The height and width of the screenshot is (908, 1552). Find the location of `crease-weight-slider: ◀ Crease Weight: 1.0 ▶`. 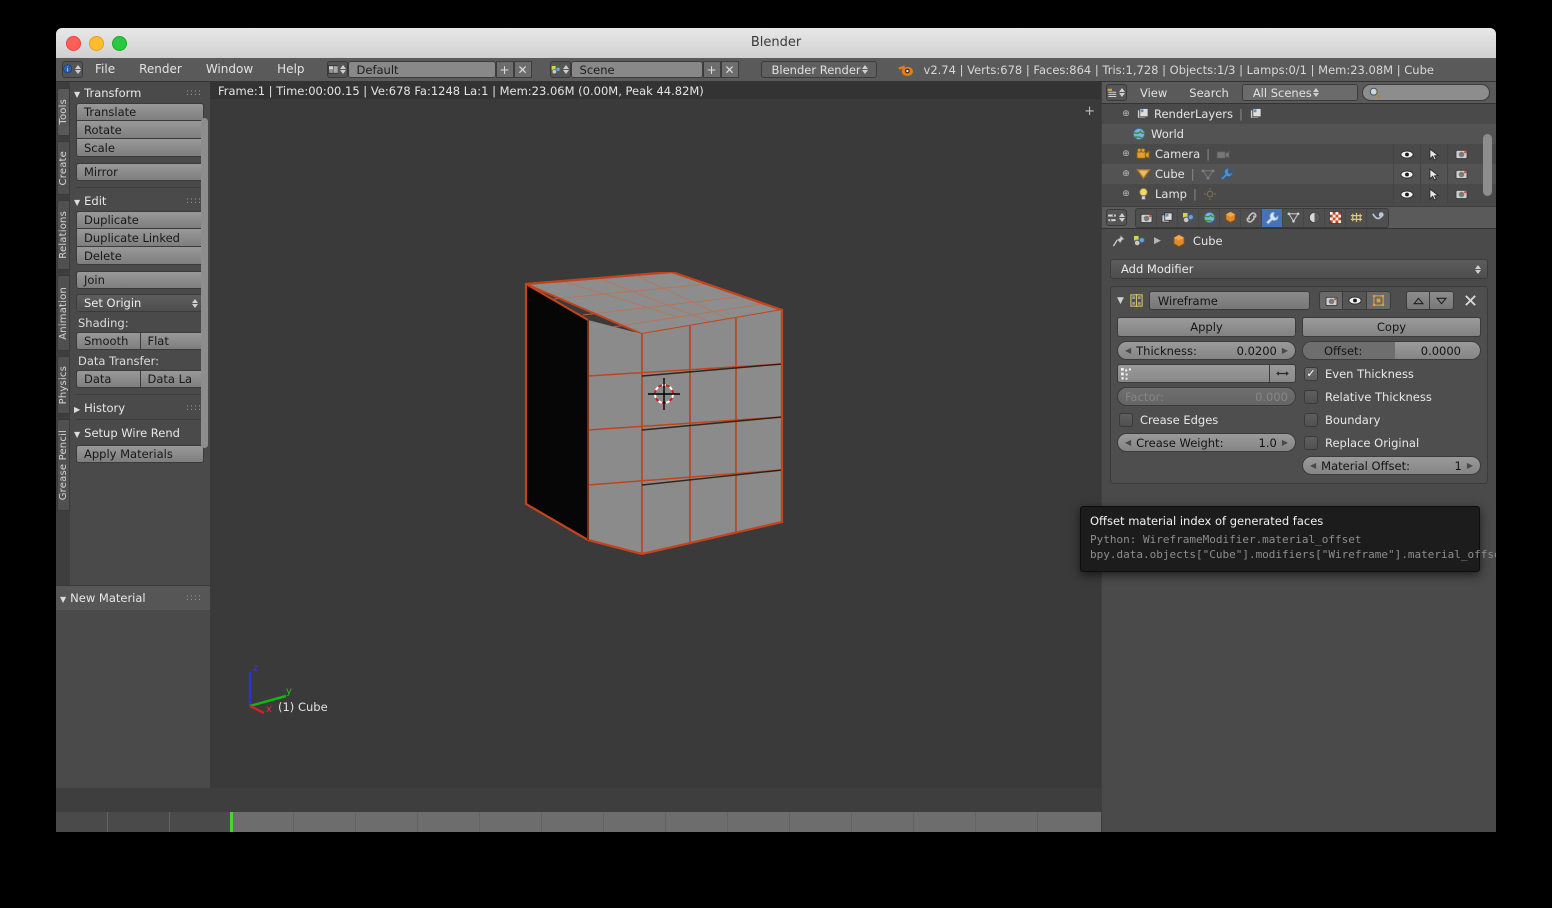

crease-weight-slider: ◀ Crease Weight: 1.0 ▶ is located at coordinates (1206, 442).